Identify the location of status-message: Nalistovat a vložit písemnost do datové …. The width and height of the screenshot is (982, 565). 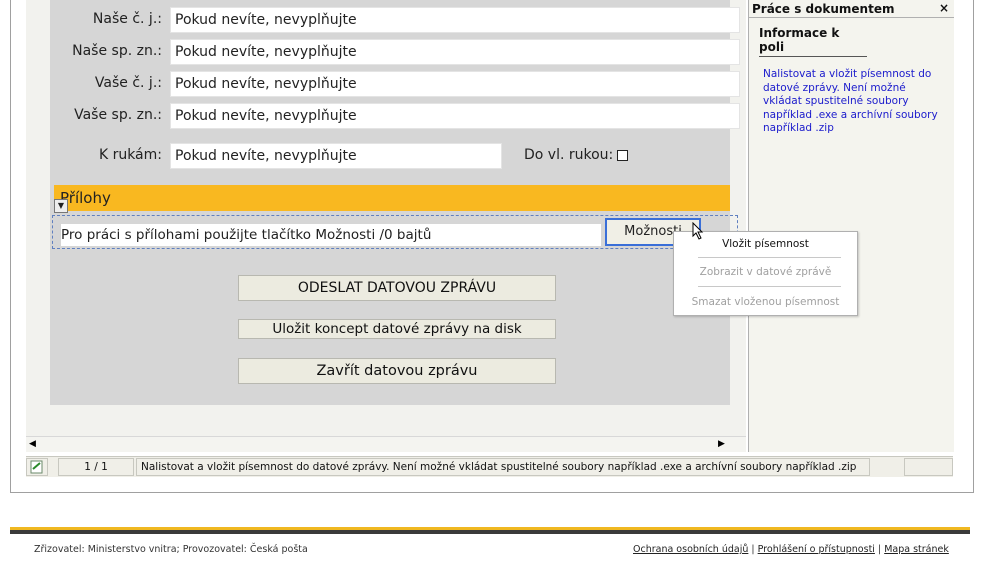
(503, 467).